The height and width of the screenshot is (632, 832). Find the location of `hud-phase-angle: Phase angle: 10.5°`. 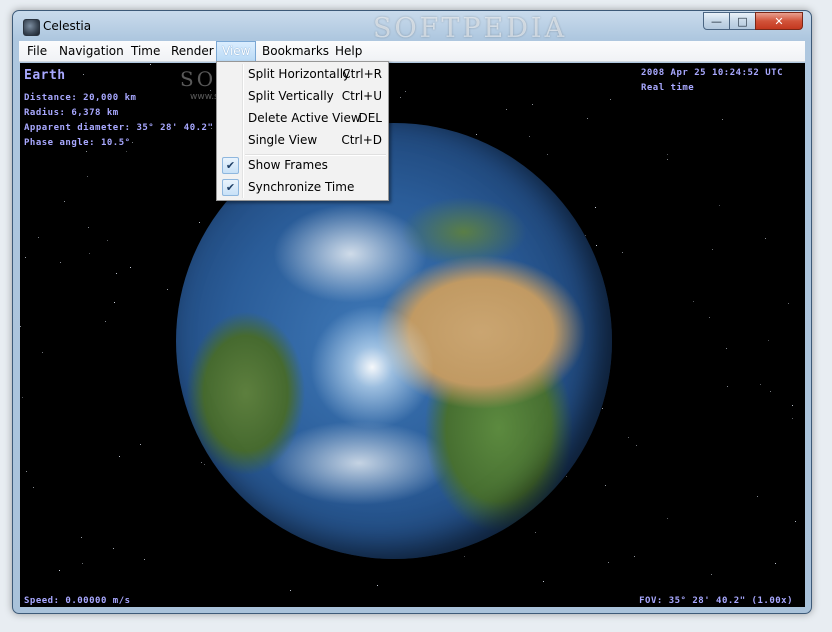

hud-phase-angle: Phase angle: 10.5° is located at coordinates (77, 143).